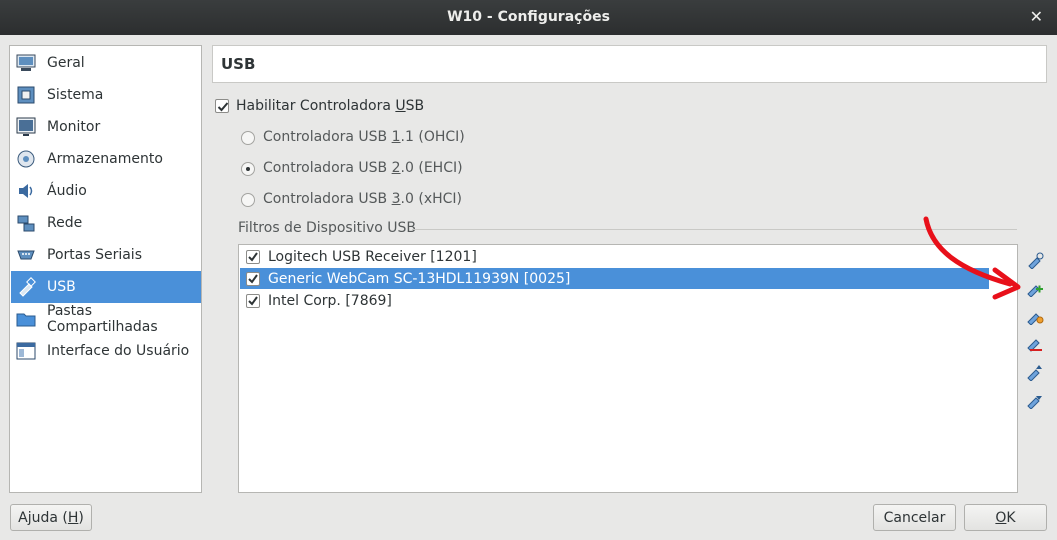 The height and width of the screenshot is (540, 1057). Describe the element at coordinates (26, 287) in the screenshot. I see `usb-icon` at that location.